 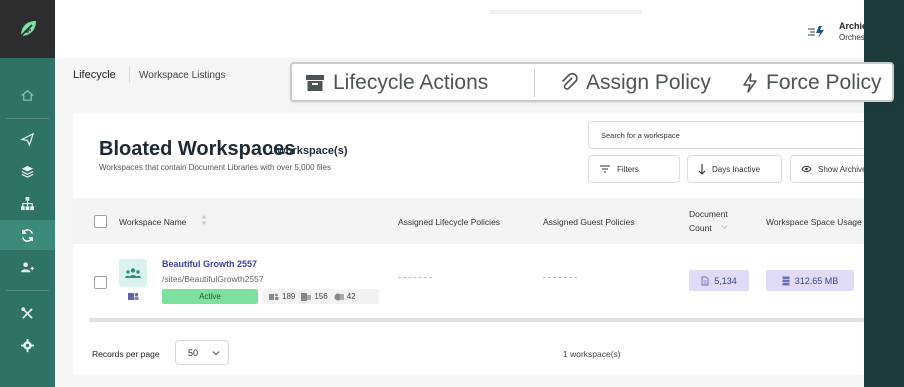 I want to click on group-icon, so click(x=133, y=273).